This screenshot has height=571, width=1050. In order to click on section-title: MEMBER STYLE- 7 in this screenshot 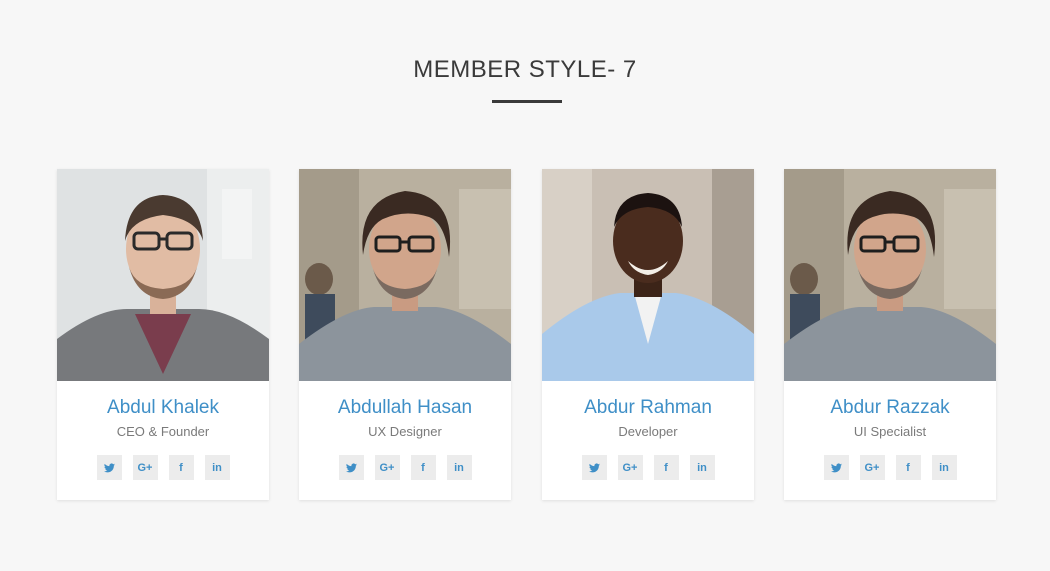, I will do `click(525, 69)`.